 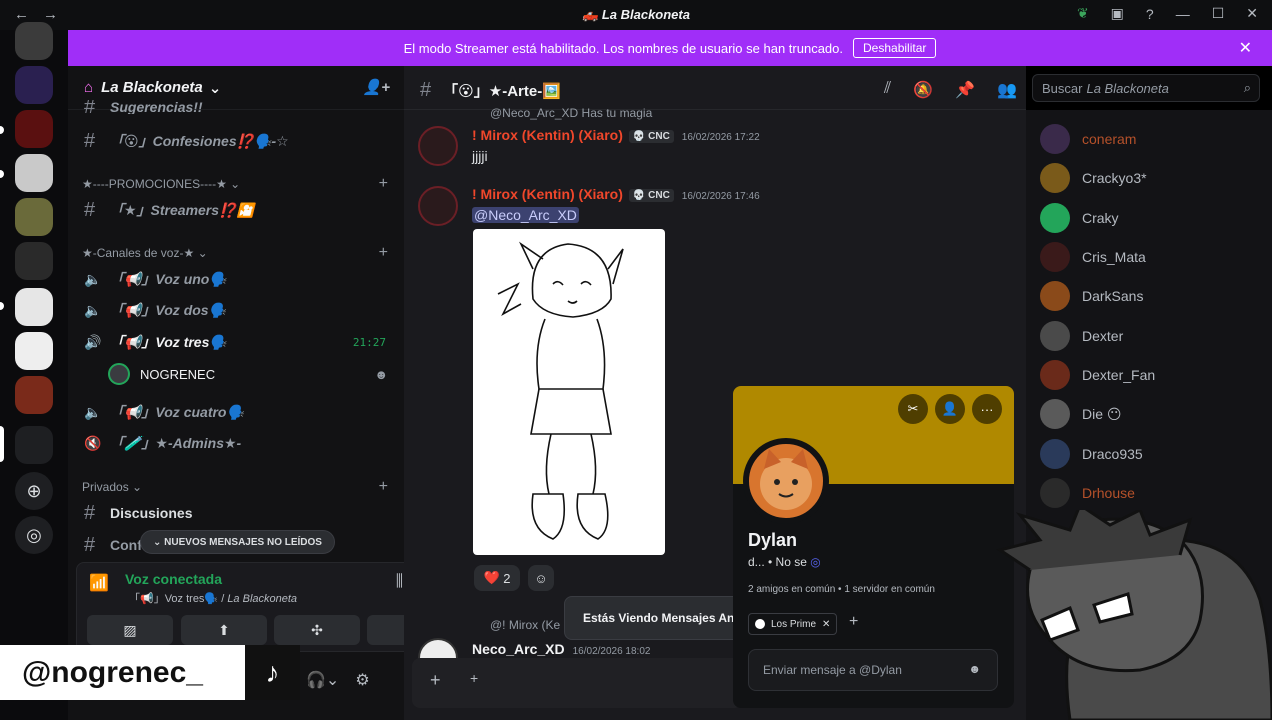 What do you see at coordinates (987, 409) in the screenshot?
I see `more-options-icon: ···` at bounding box center [987, 409].